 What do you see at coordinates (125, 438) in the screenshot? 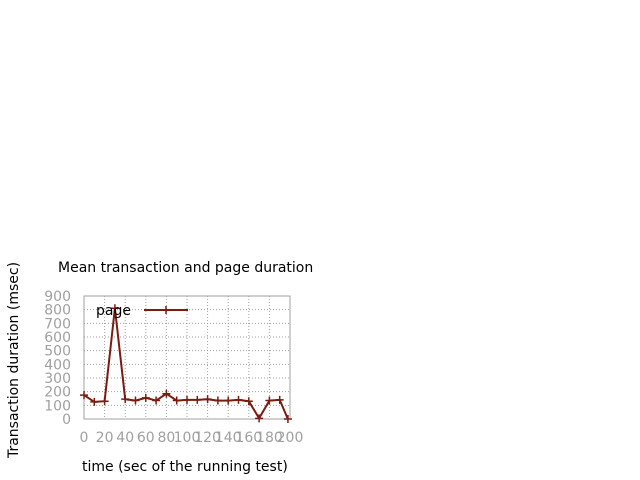
I see `x-tick-label: 40` at bounding box center [125, 438].